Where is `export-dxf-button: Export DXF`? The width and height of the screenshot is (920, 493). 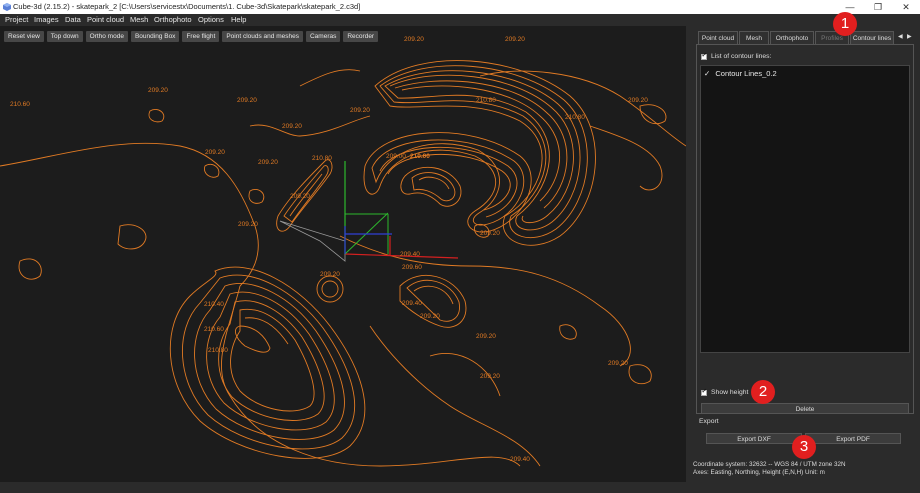 export-dxf-button: Export DXF is located at coordinates (754, 438).